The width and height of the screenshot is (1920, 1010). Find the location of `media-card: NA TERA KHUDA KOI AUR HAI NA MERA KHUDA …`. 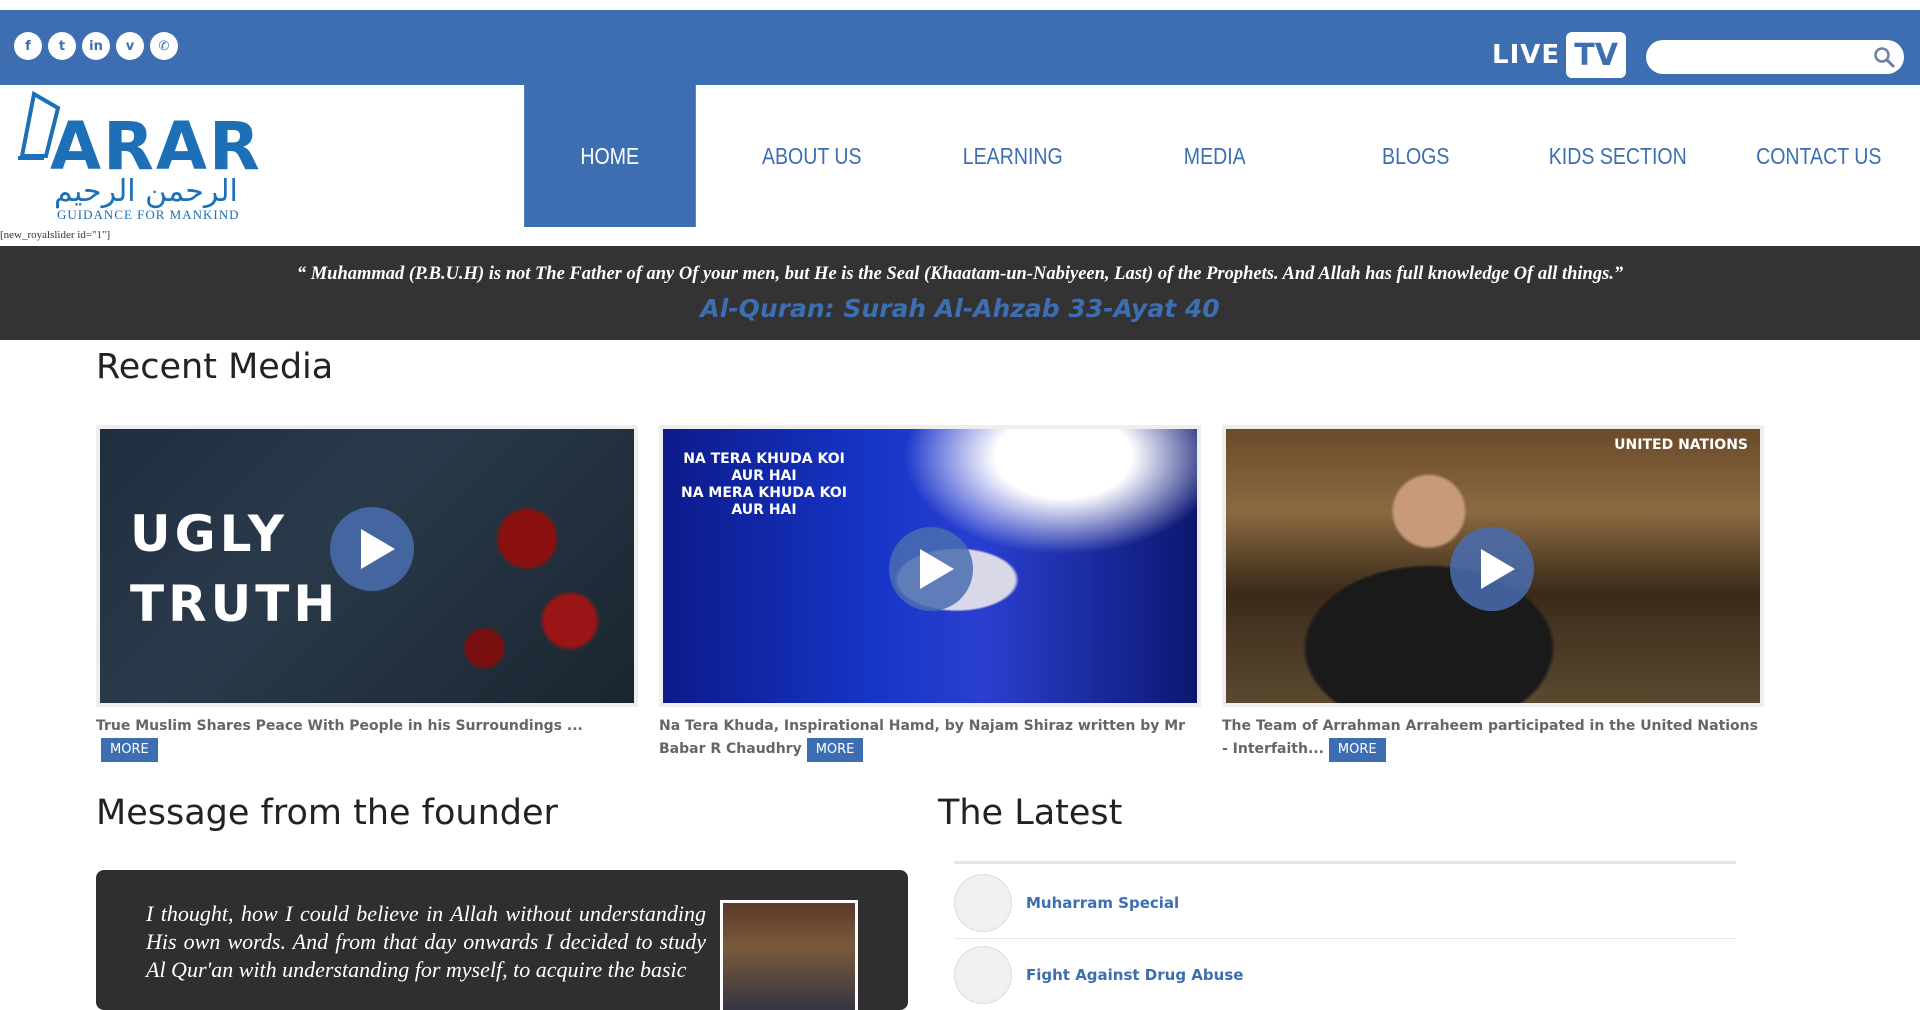

media-card: NA TERA KHUDA KOI AUR HAI NA MERA KHUDA … is located at coordinates (930, 594).